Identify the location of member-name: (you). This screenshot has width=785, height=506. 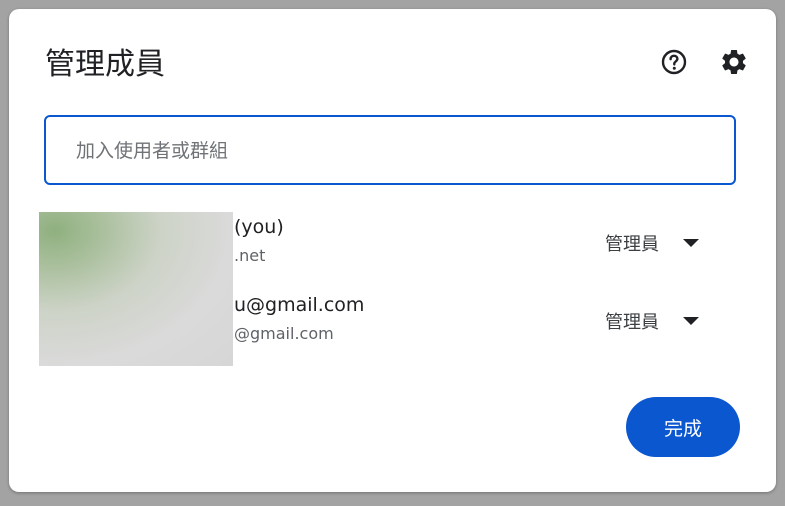
(259, 227).